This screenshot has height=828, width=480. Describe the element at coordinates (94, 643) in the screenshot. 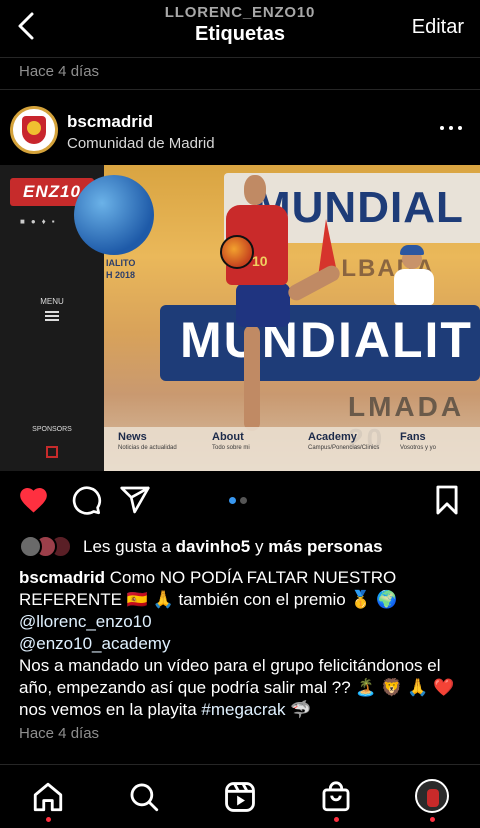

I see `mention-link: @enzo10_academy` at that location.